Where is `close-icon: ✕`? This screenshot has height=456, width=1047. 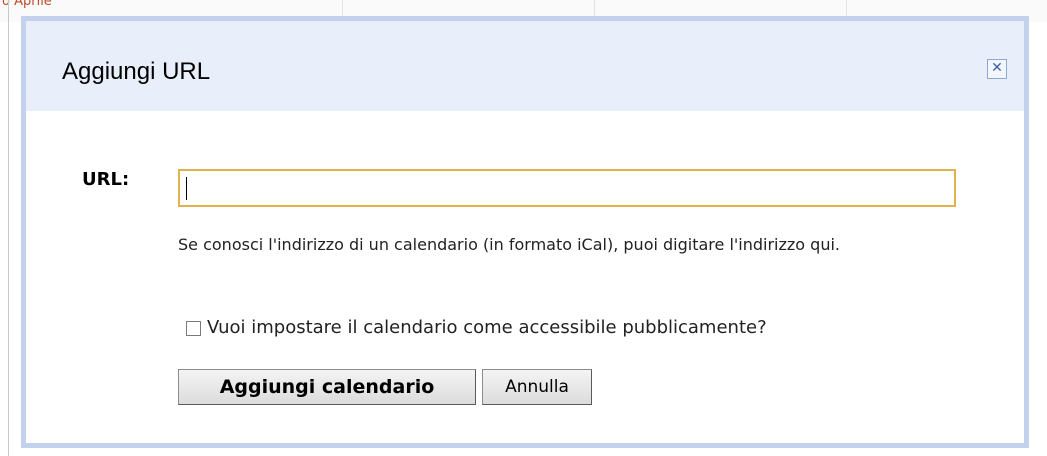
close-icon: ✕ is located at coordinates (997, 69).